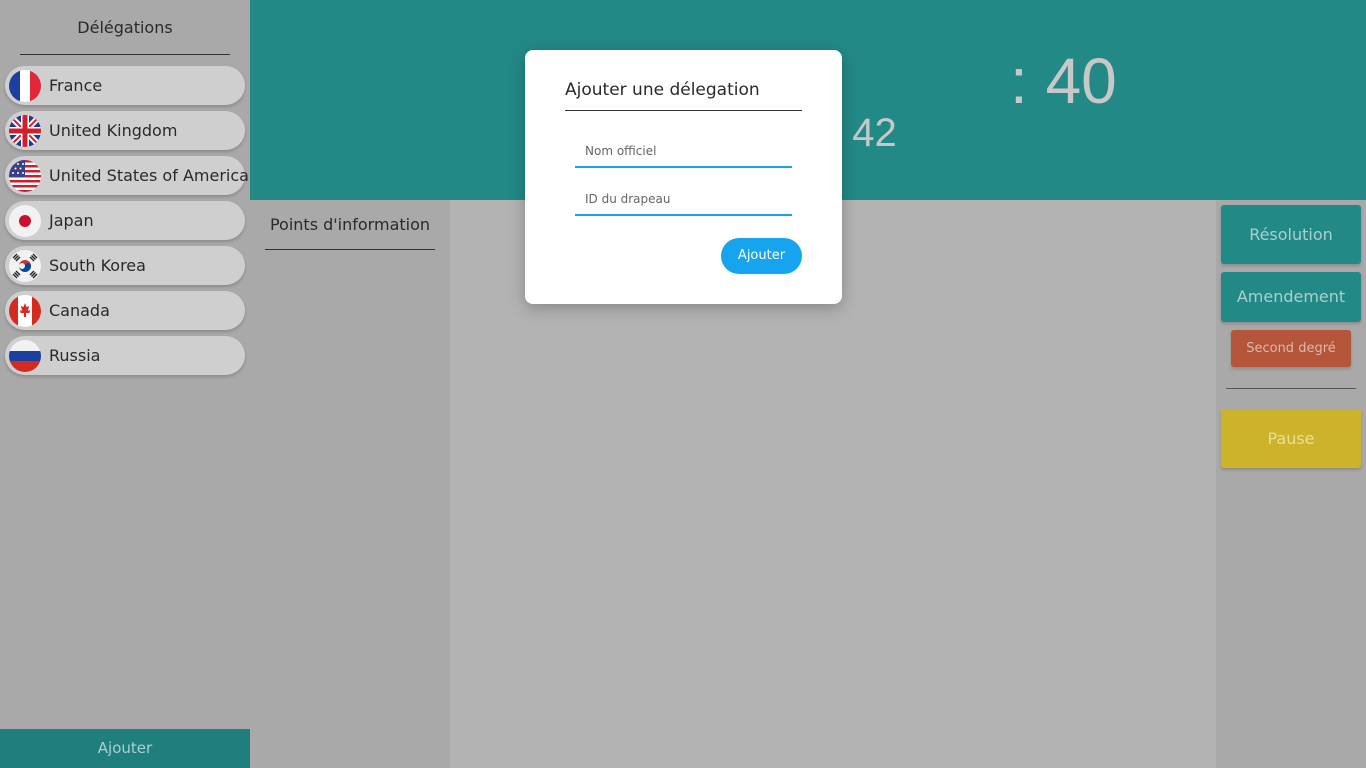 The height and width of the screenshot is (768, 1366). Describe the element at coordinates (683, 200) in the screenshot. I see `flag-id-input` at that location.